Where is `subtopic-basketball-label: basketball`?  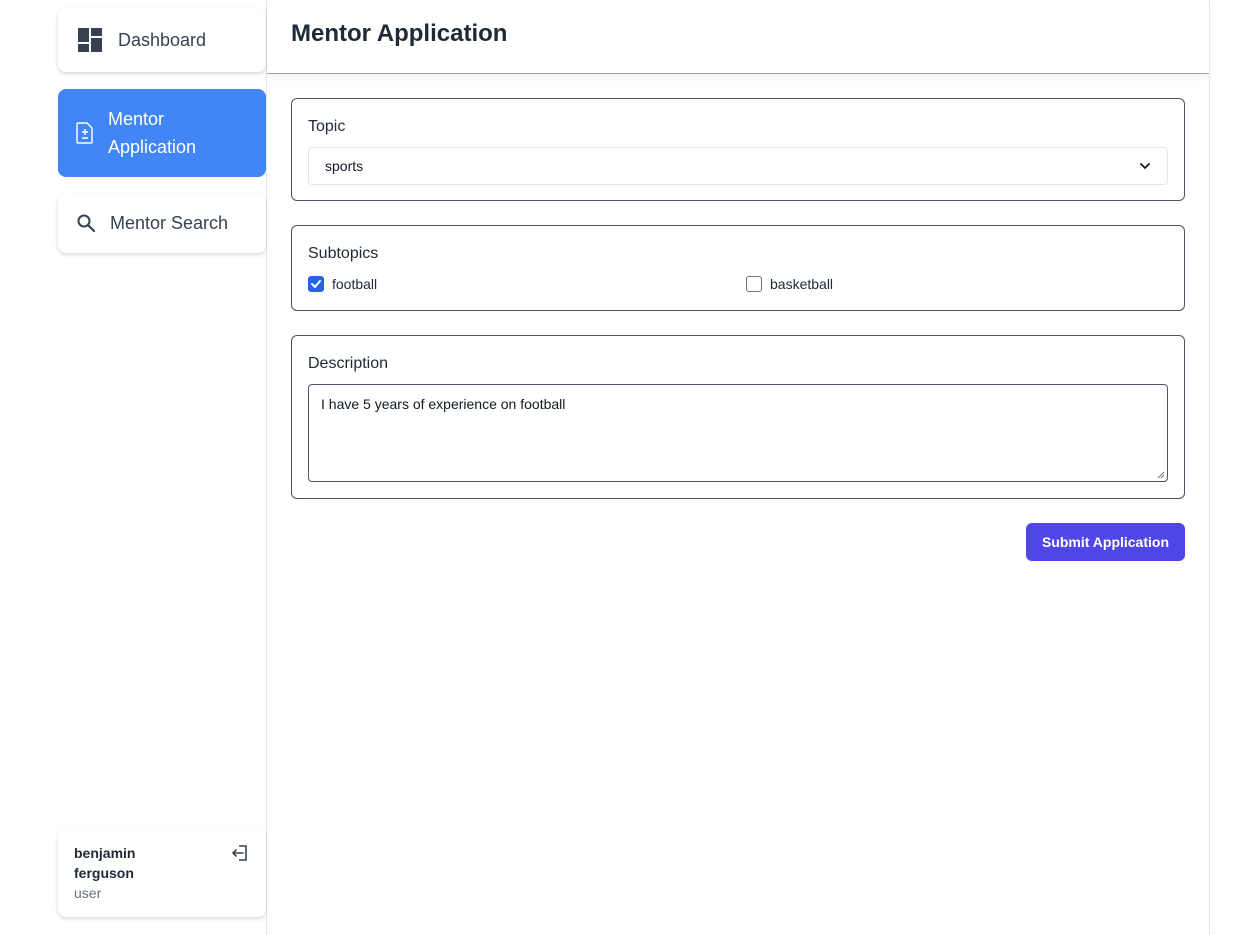 subtopic-basketball-label: basketball is located at coordinates (802, 284).